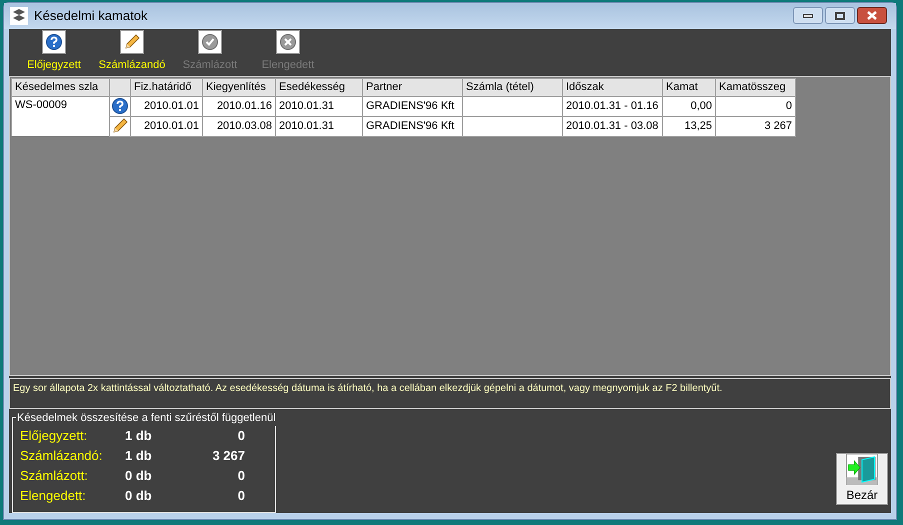 This screenshot has height=525, width=903. I want to click on question-icon, so click(54, 42).